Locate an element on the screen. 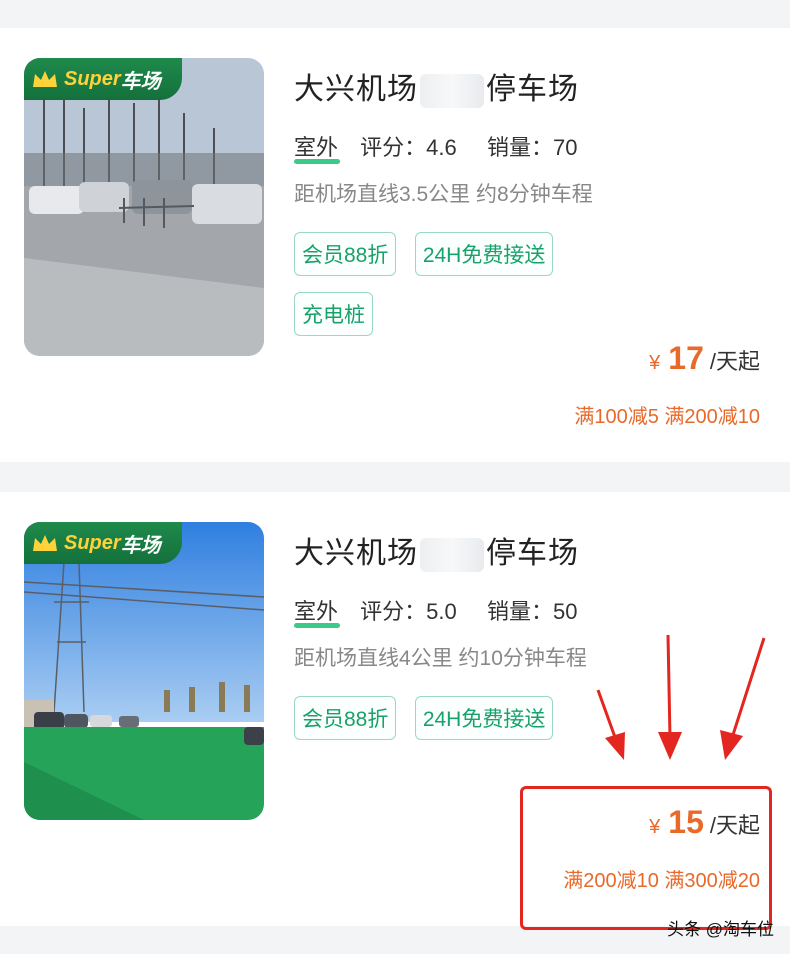 The height and width of the screenshot is (954, 790). tag-charging-pile: 充电桩 is located at coordinates (333, 314).